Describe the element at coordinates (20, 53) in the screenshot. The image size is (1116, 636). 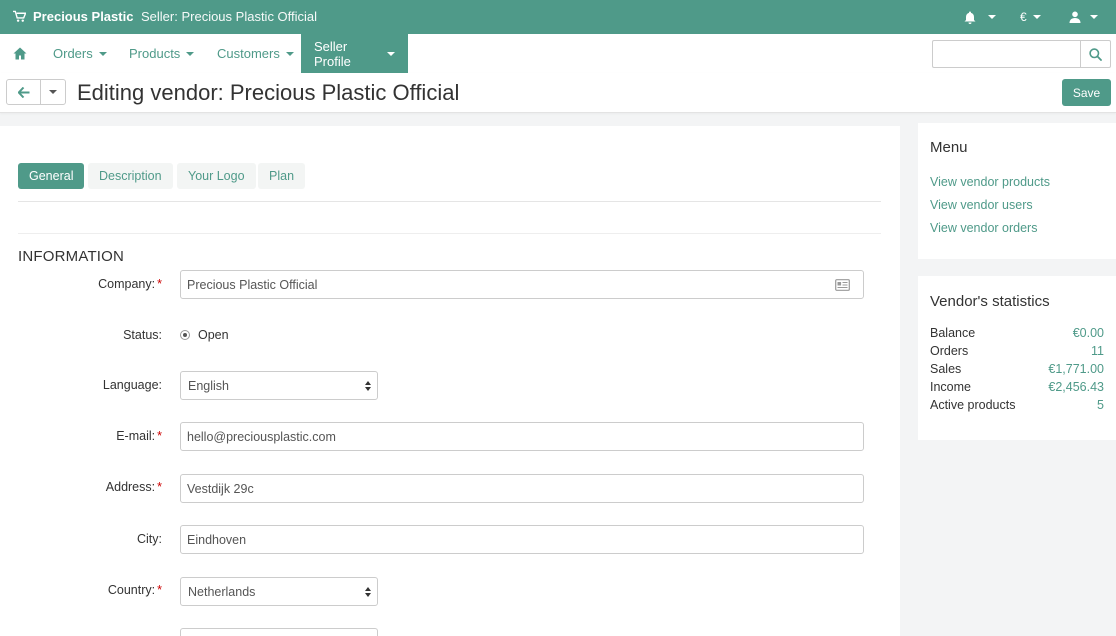
I see `home-icon` at that location.